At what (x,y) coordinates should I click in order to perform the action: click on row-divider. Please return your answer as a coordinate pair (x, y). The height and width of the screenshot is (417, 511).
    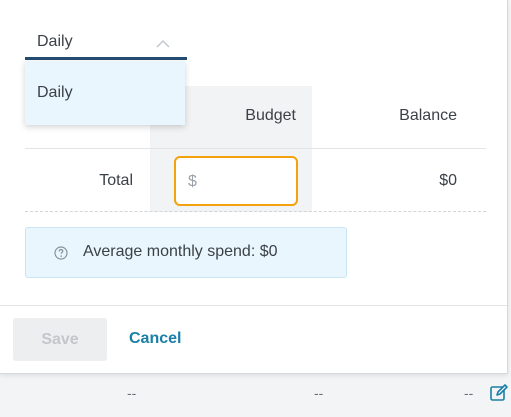
    Looking at the image, I should click on (255, 211).